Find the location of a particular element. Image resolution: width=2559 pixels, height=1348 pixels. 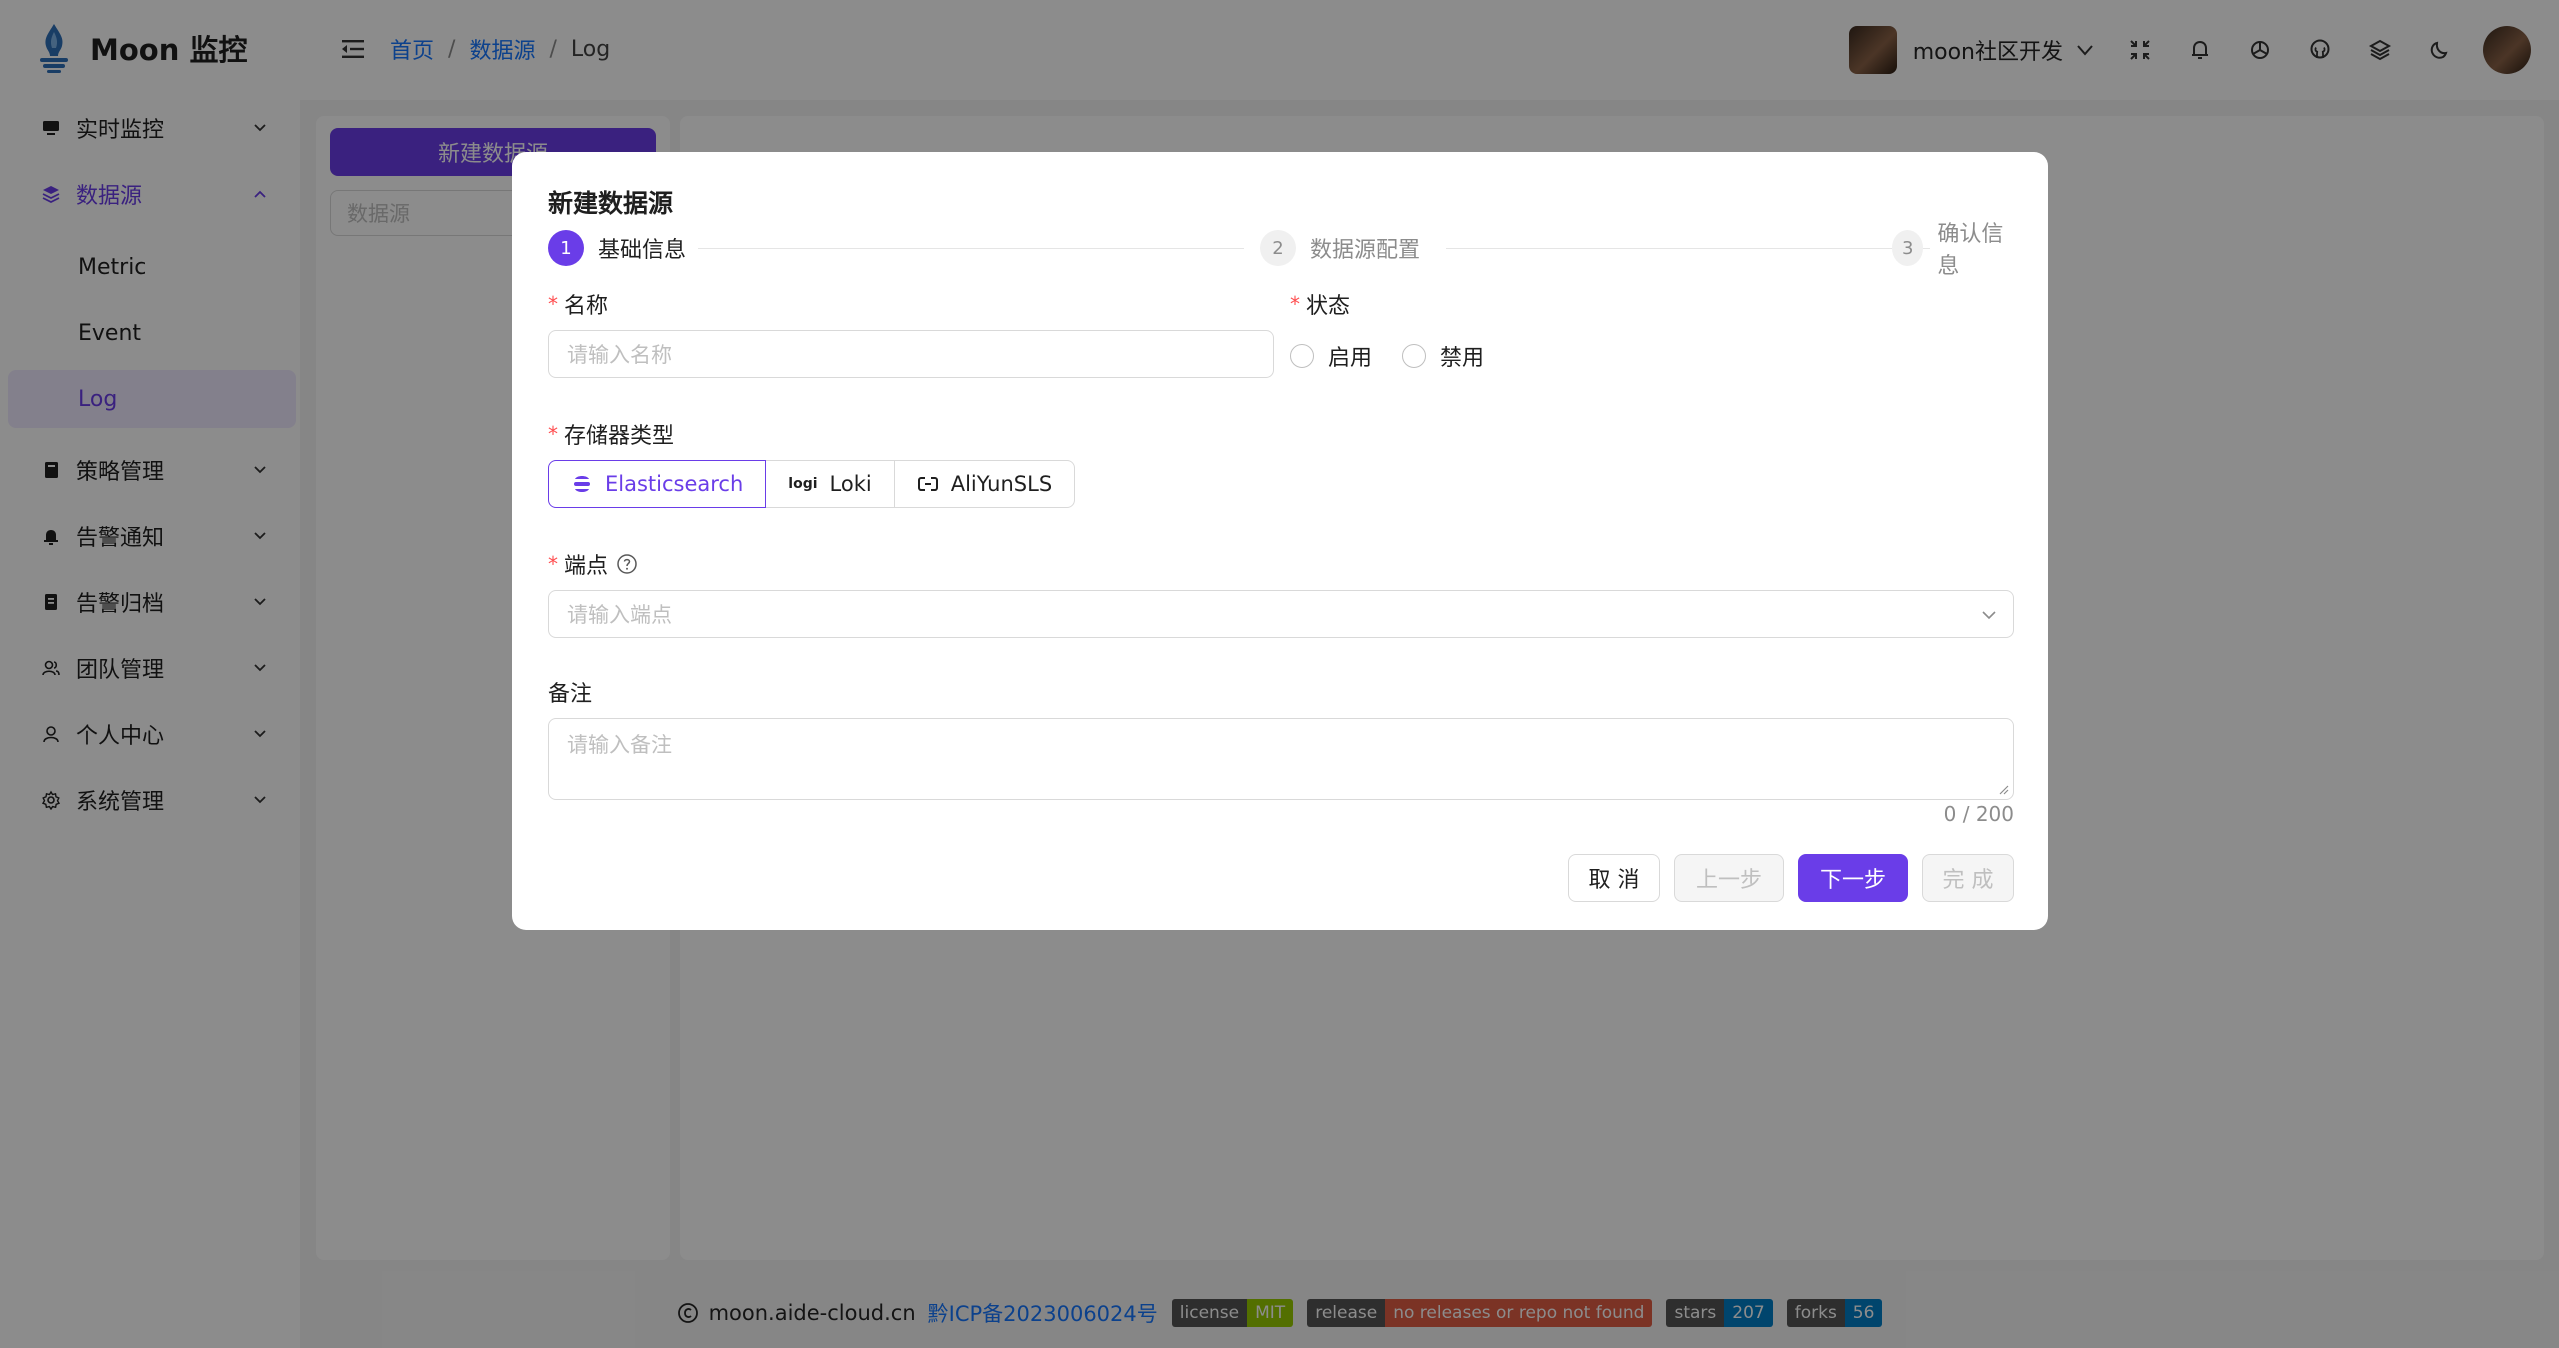

status-label: * 状态 is located at coordinates (1320, 305).